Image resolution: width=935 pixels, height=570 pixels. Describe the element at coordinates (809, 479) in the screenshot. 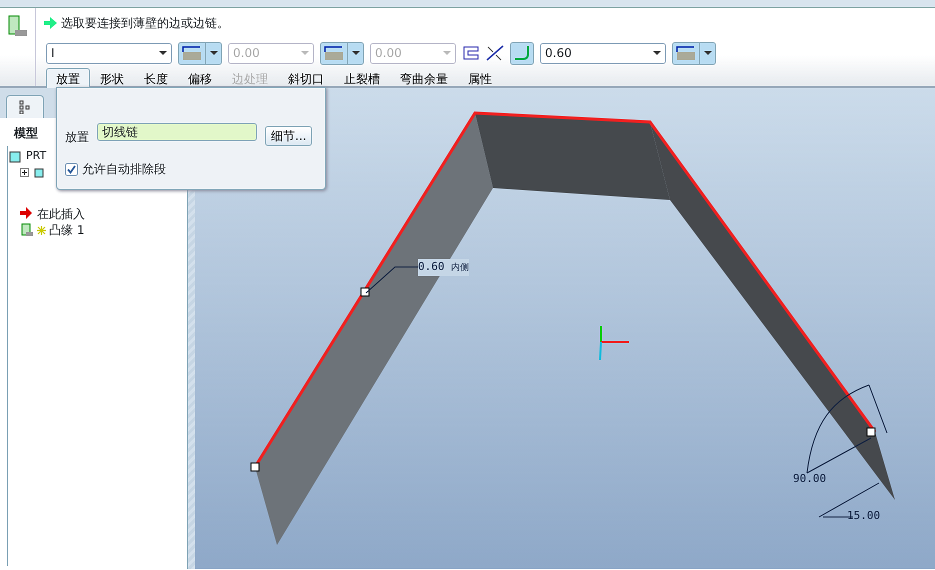

I see `dimension-label: 90.00` at that location.